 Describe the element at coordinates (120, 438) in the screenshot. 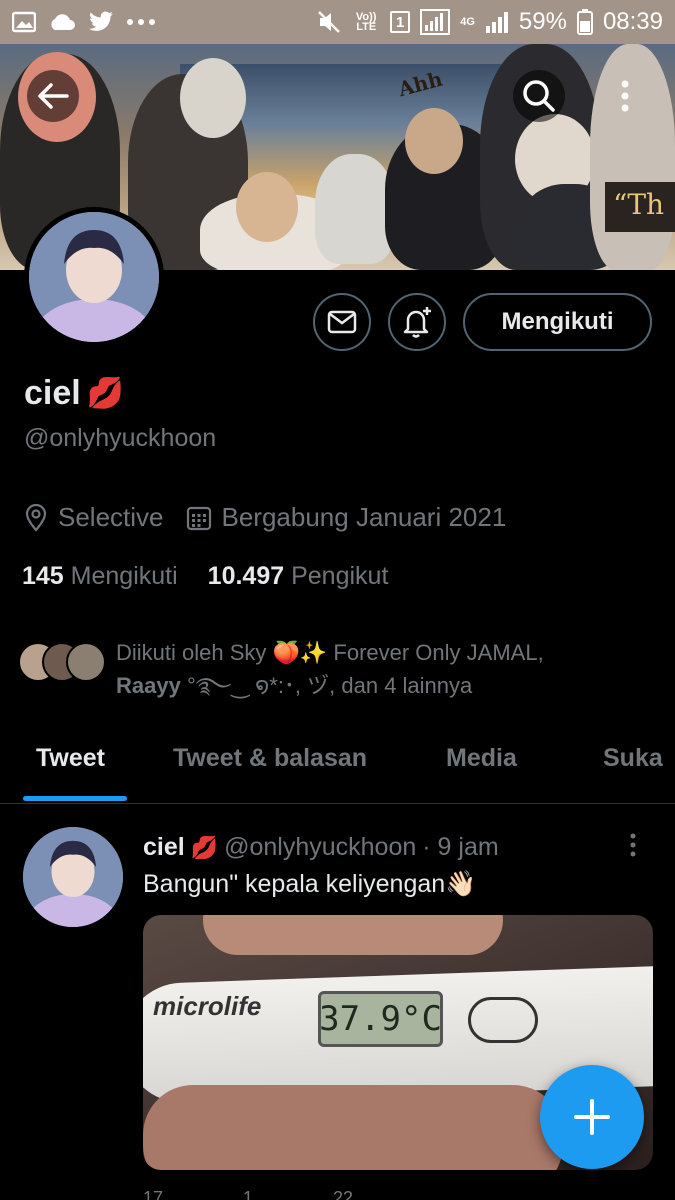

I see `profile-handle: @onlyhyuckhoon` at that location.